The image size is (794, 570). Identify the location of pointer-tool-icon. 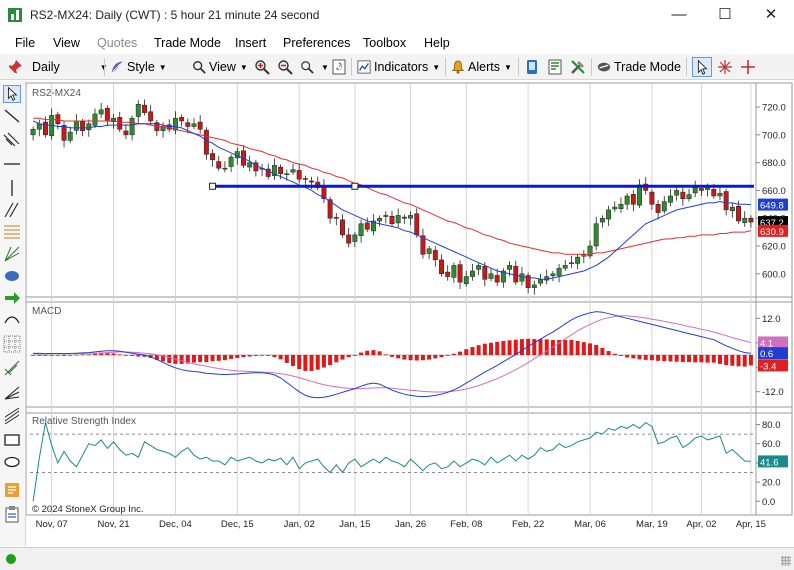
(12, 94).